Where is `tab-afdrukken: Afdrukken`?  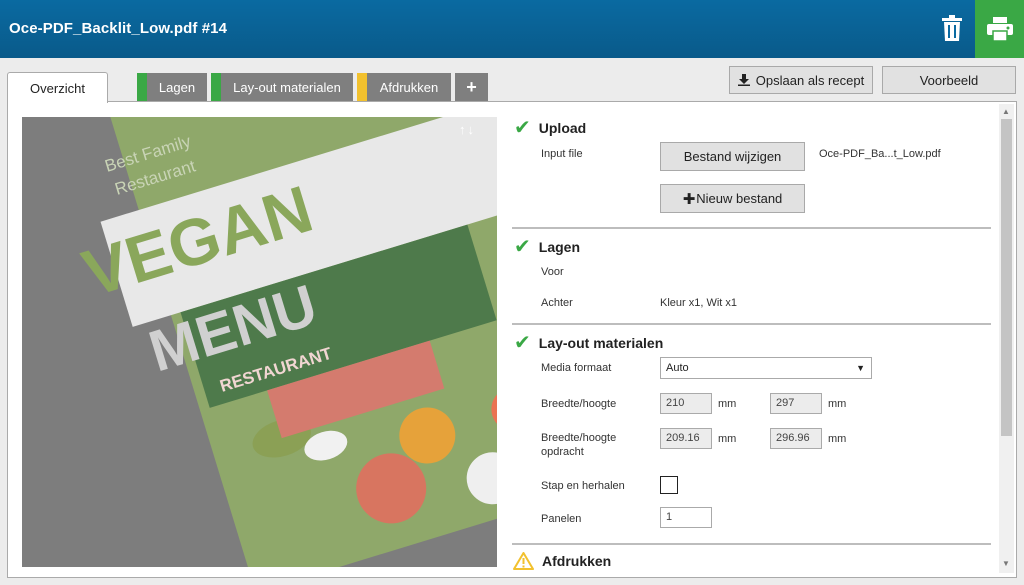 tab-afdrukken: Afdrukken is located at coordinates (404, 87).